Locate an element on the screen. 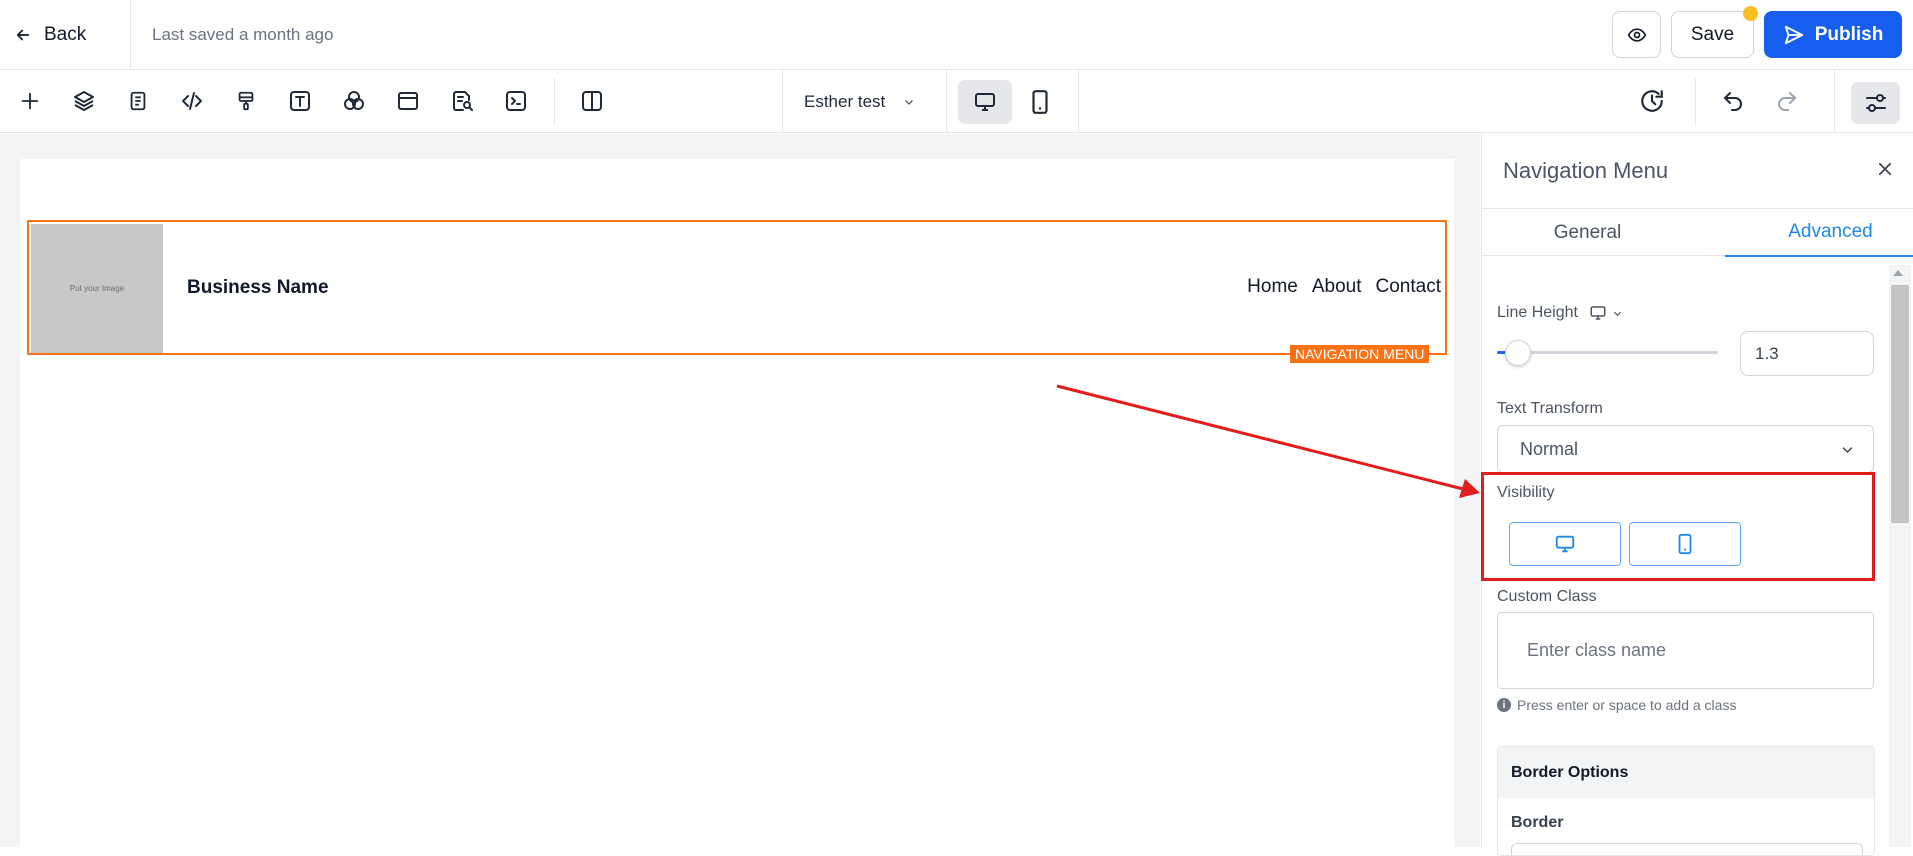 Image resolution: width=1913 pixels, height=856 pixels. layers-icon is located at coordinates (84, 101).